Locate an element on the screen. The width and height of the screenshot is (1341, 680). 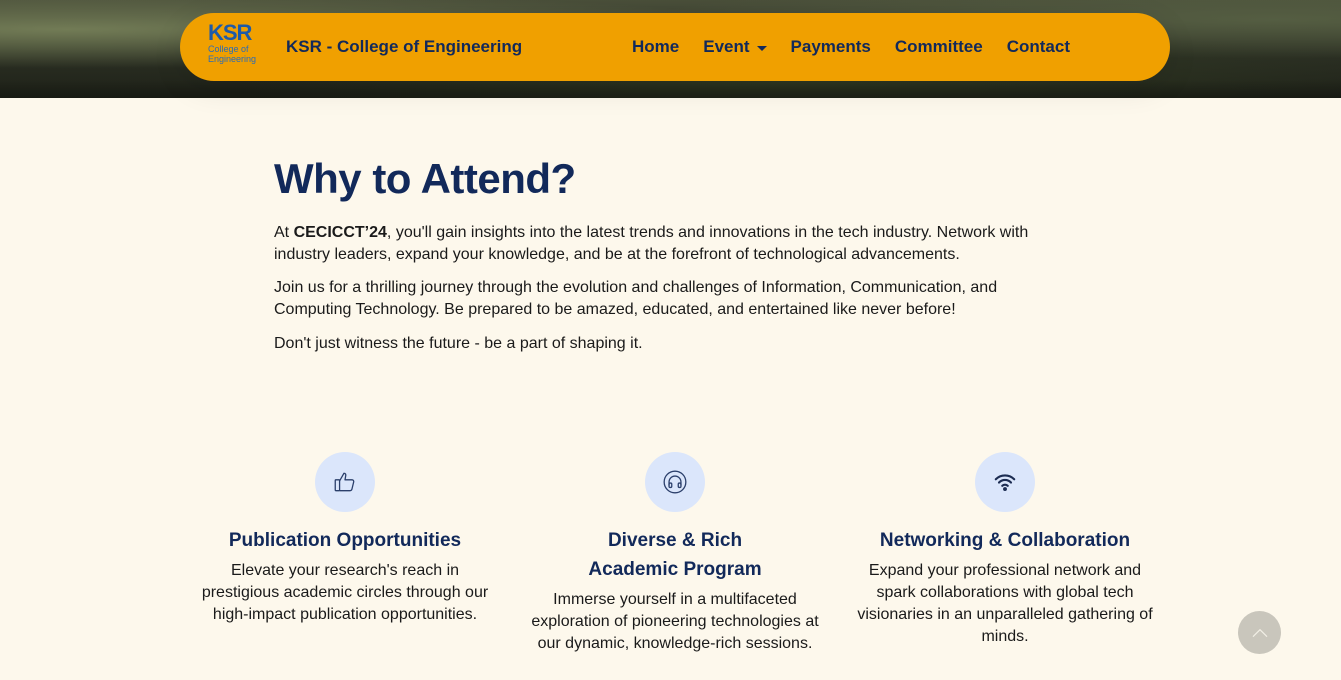
headphones-icon is located at coordinates (675, 482).